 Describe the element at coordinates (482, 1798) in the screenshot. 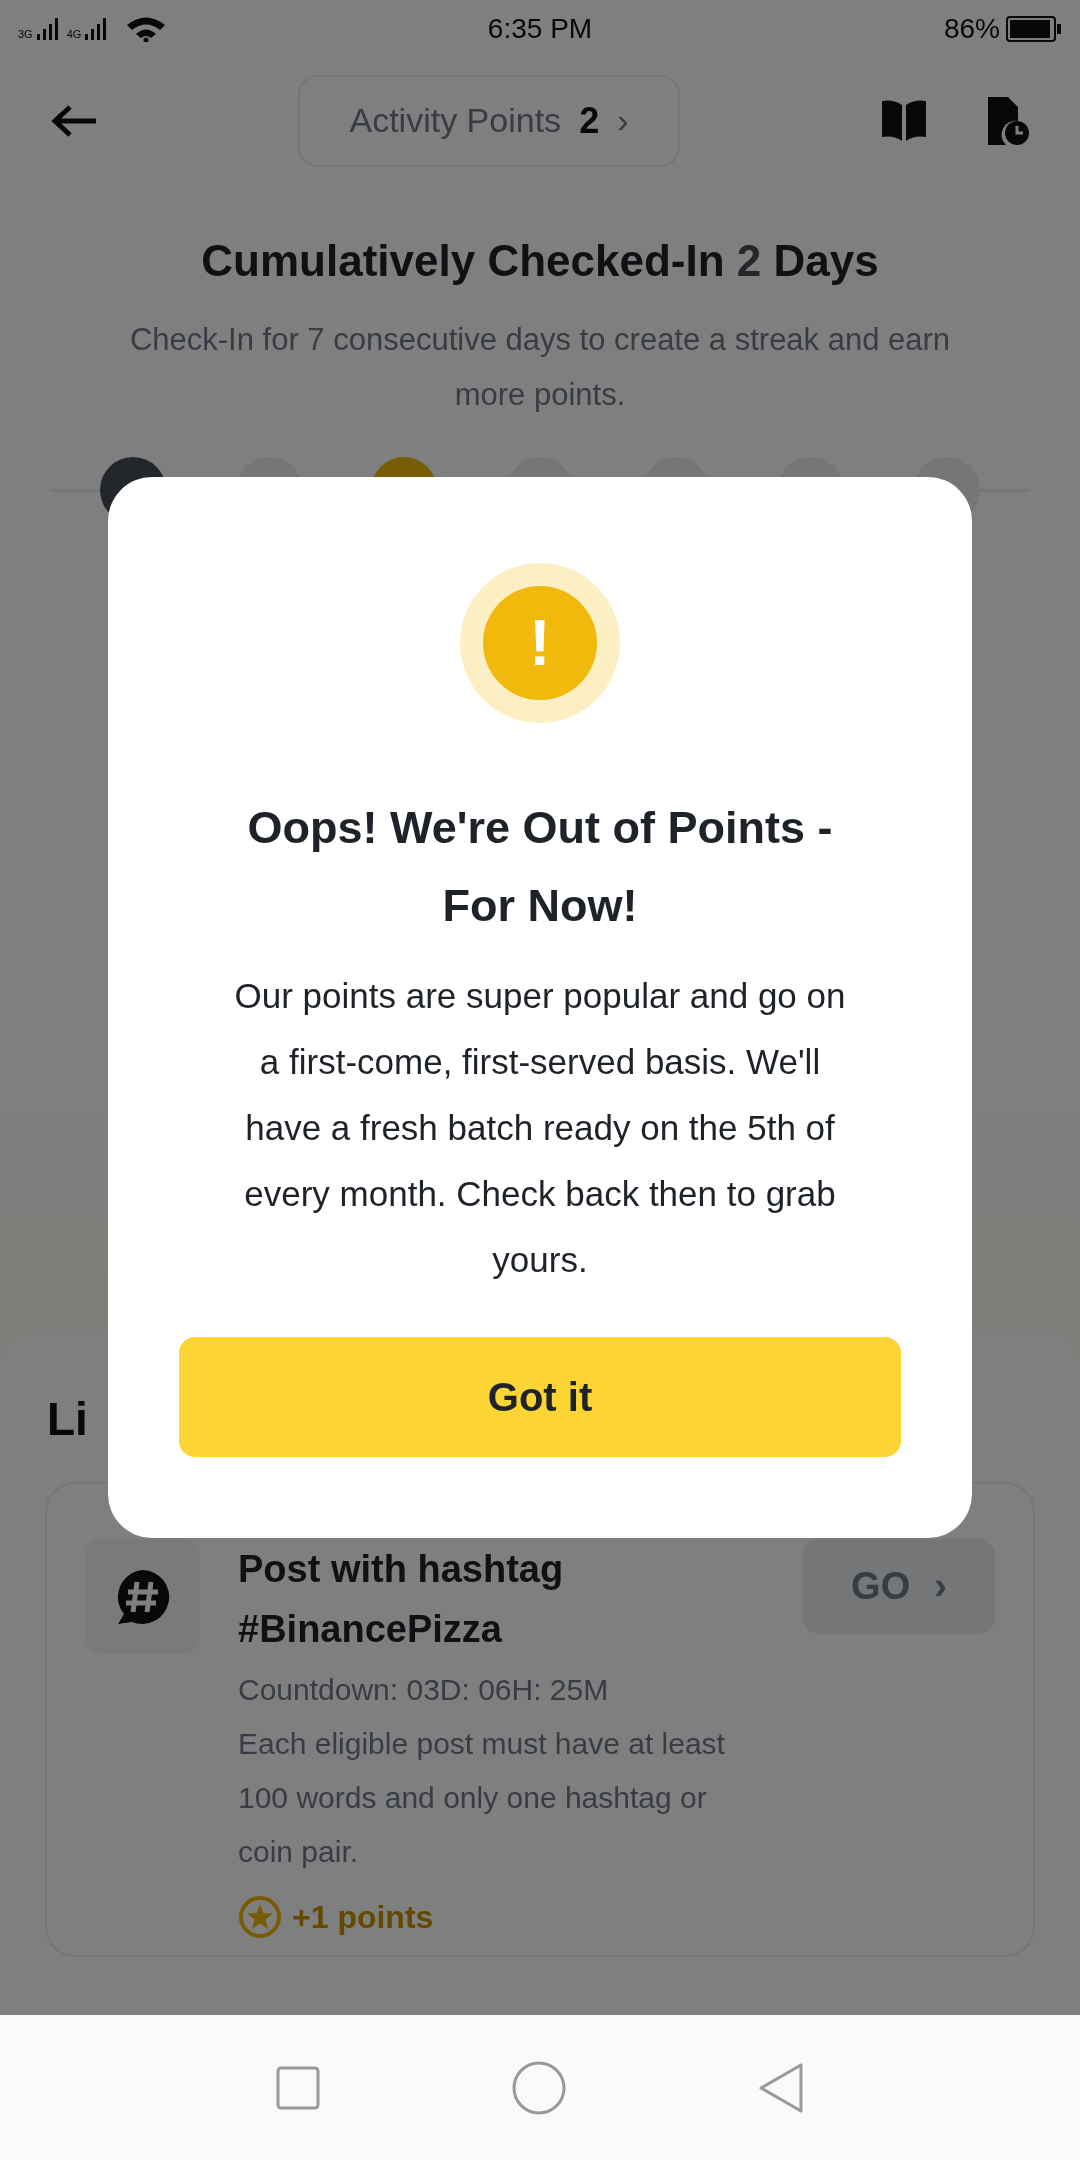

I see `task-description: Each eligible post must have at least 100 words and only one hashtag or coin pair.` at that location.